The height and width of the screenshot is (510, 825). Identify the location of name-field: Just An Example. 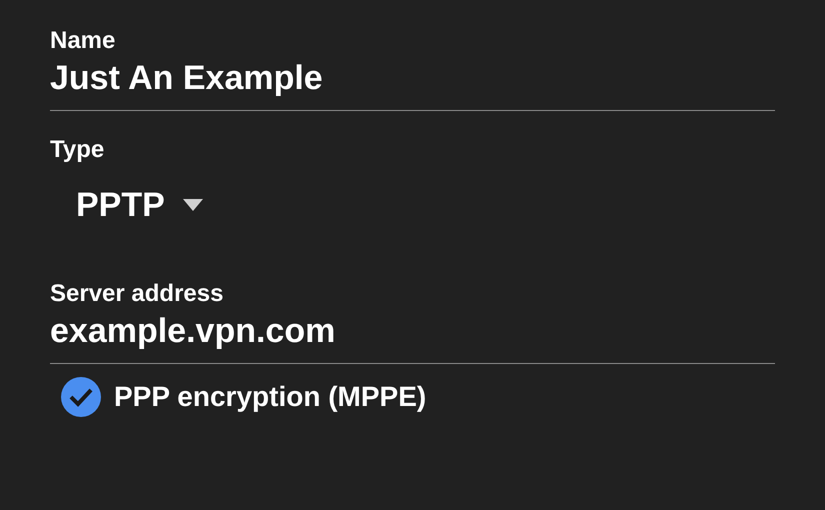
(412, 84).